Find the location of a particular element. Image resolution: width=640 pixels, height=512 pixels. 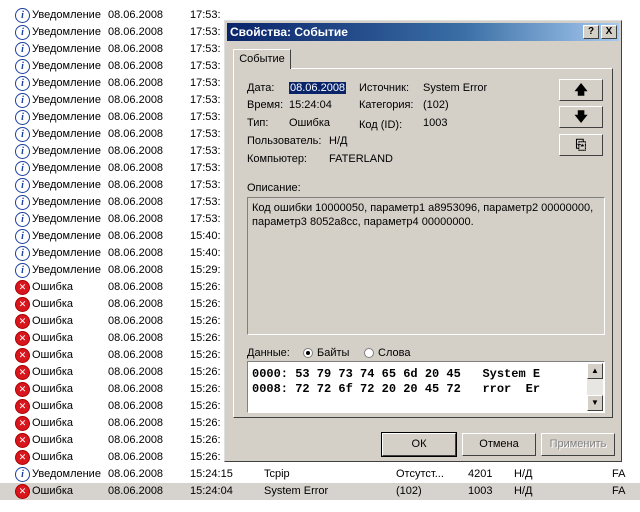

date-label: Дата: is located at coordinates (261, 88).